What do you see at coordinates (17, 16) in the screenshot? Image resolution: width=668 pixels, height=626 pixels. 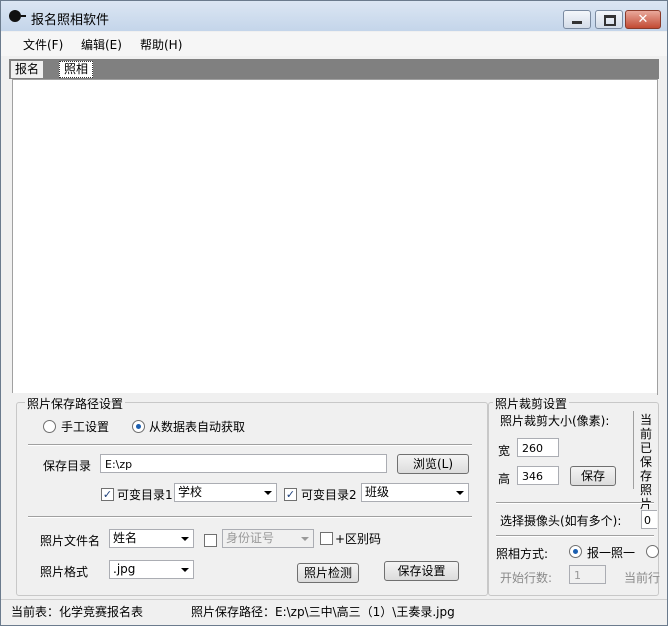 I see `app-icon` at bounding box center [17, 16].